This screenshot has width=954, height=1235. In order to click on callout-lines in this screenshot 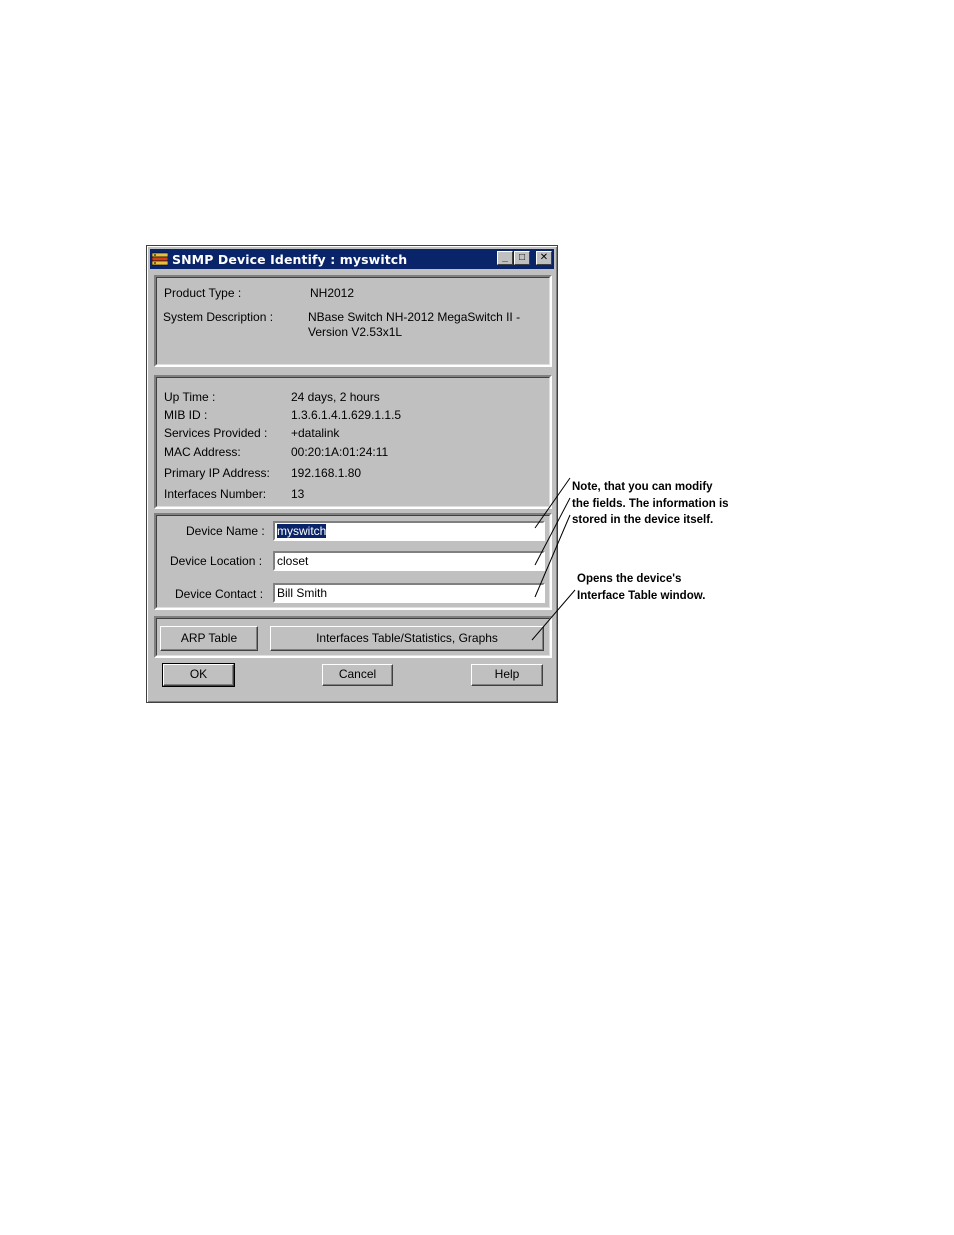, I will do `click(553, 559)`.